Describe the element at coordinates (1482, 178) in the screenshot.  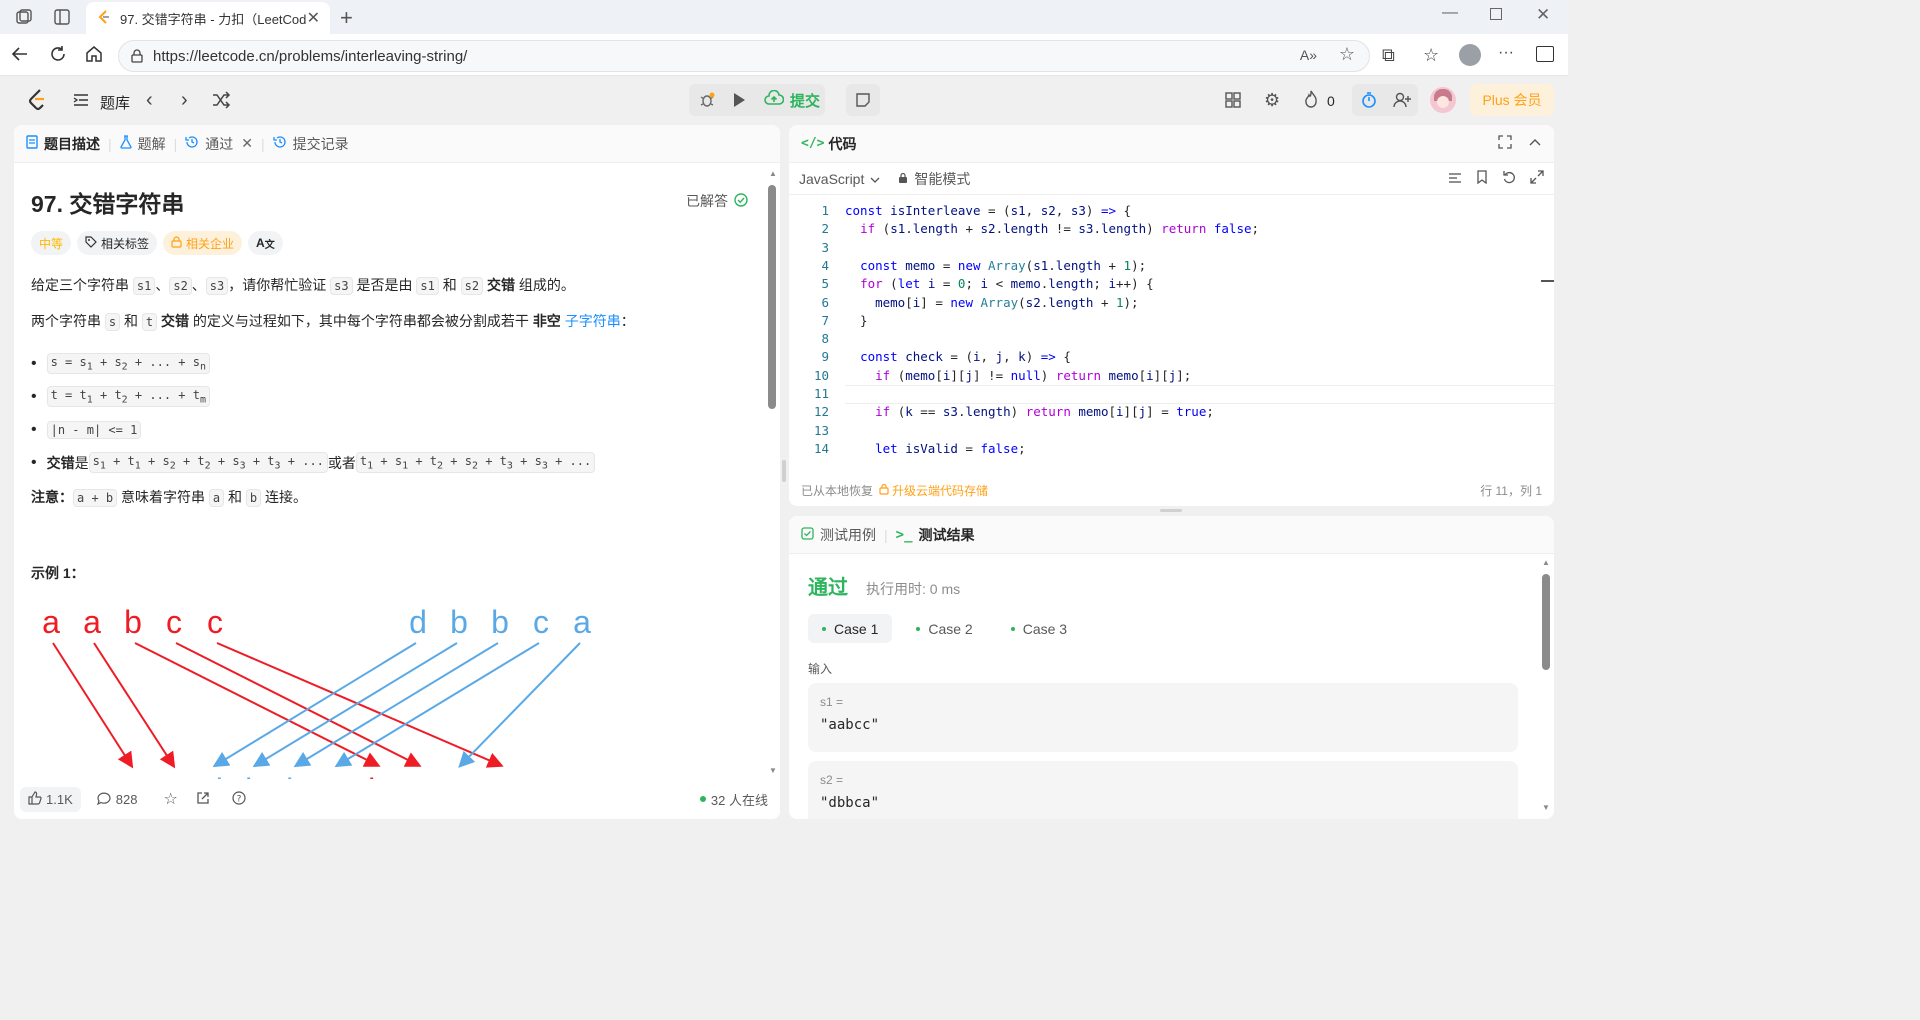
I see `bookmark-icon` at that location.